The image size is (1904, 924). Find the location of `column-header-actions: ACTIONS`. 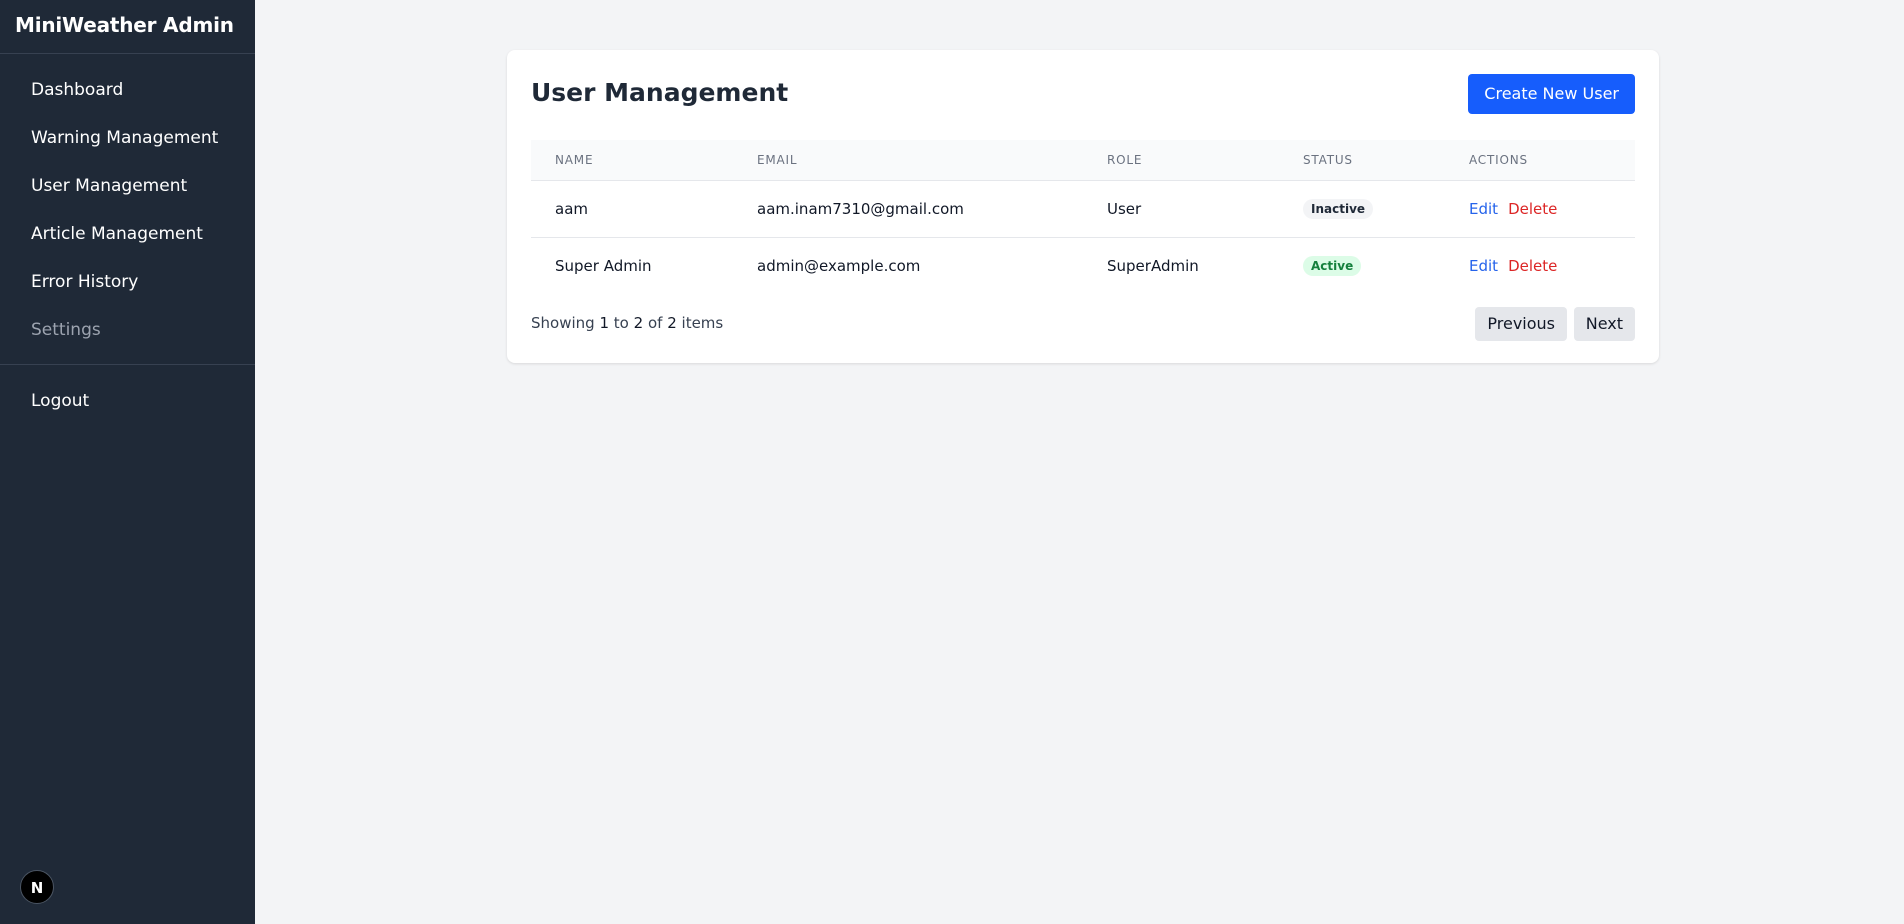

column-header-actions: ACTIONS is located at coordinates (1540, 160).